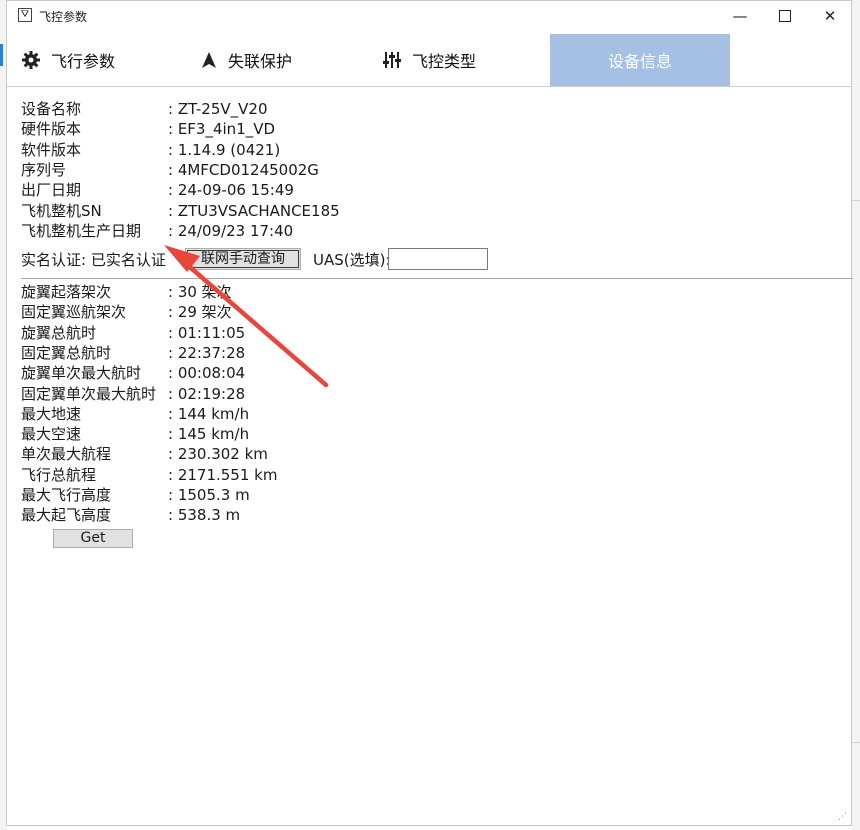  I want to click on close-icon: ✕, so click(830, 16).